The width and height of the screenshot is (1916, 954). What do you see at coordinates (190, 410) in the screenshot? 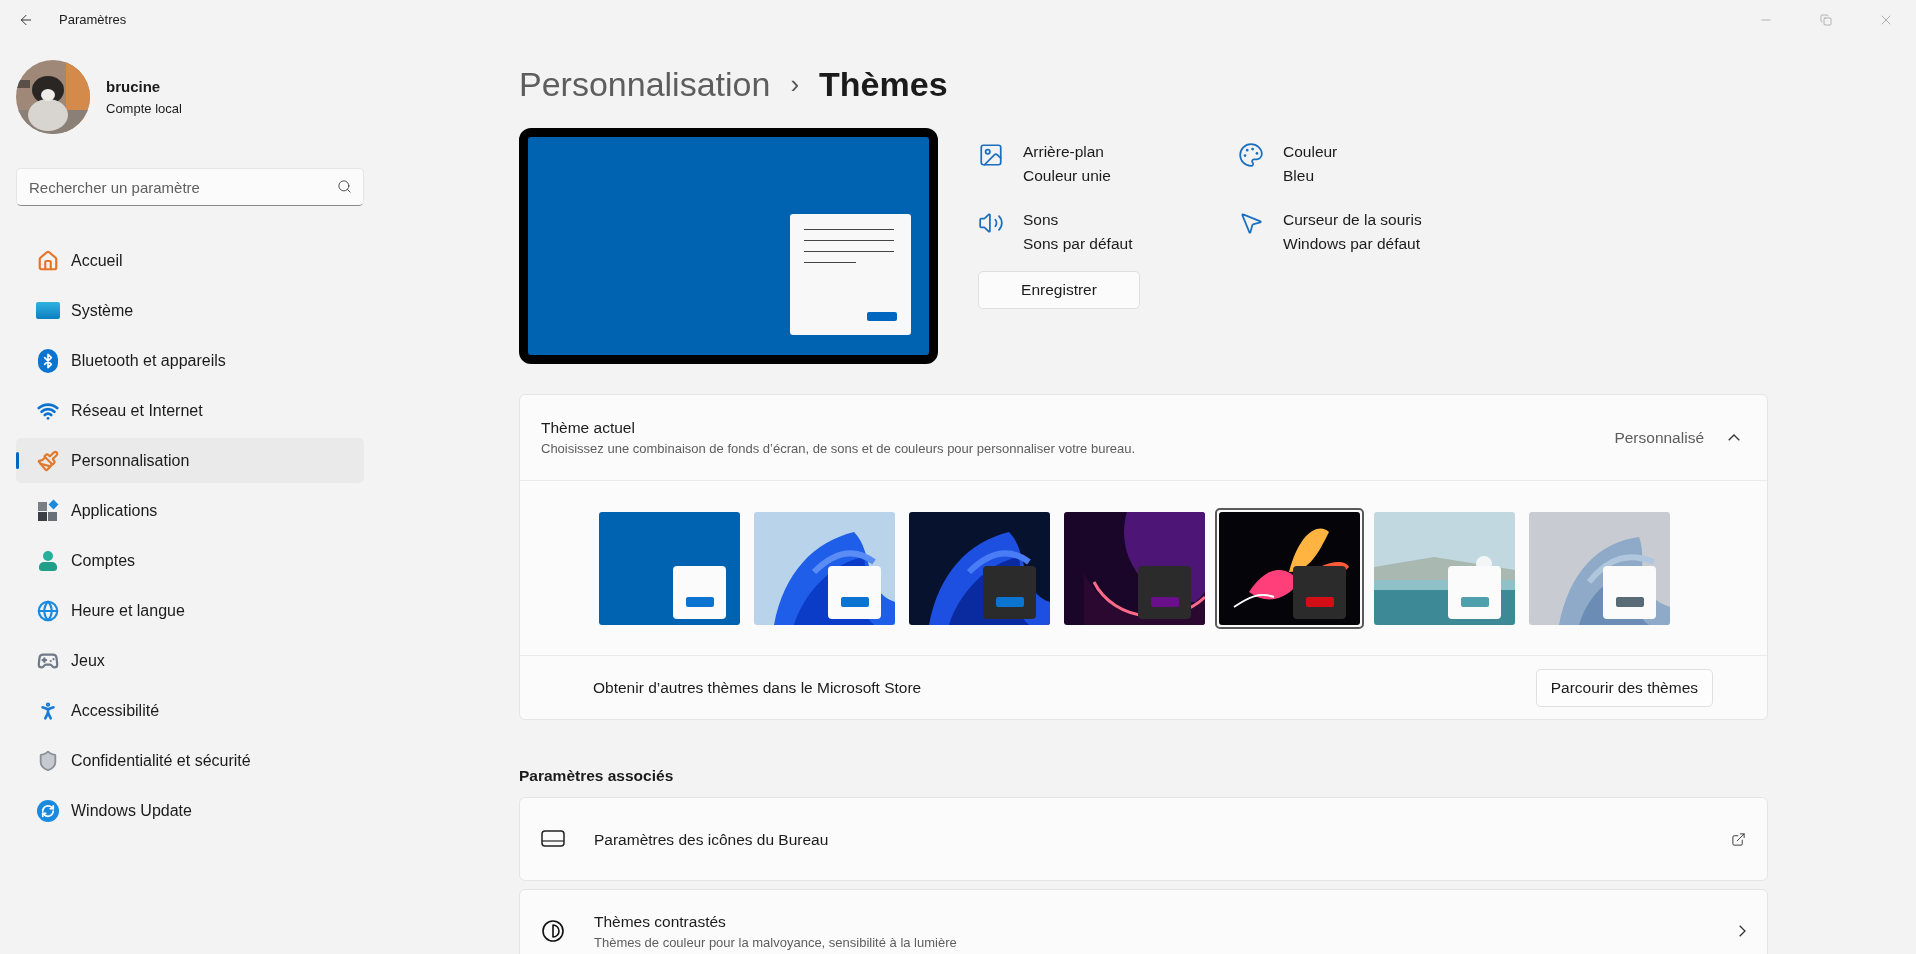
I see `sidebar-item: Réseau et Internet` at bounding box center [190, 410].